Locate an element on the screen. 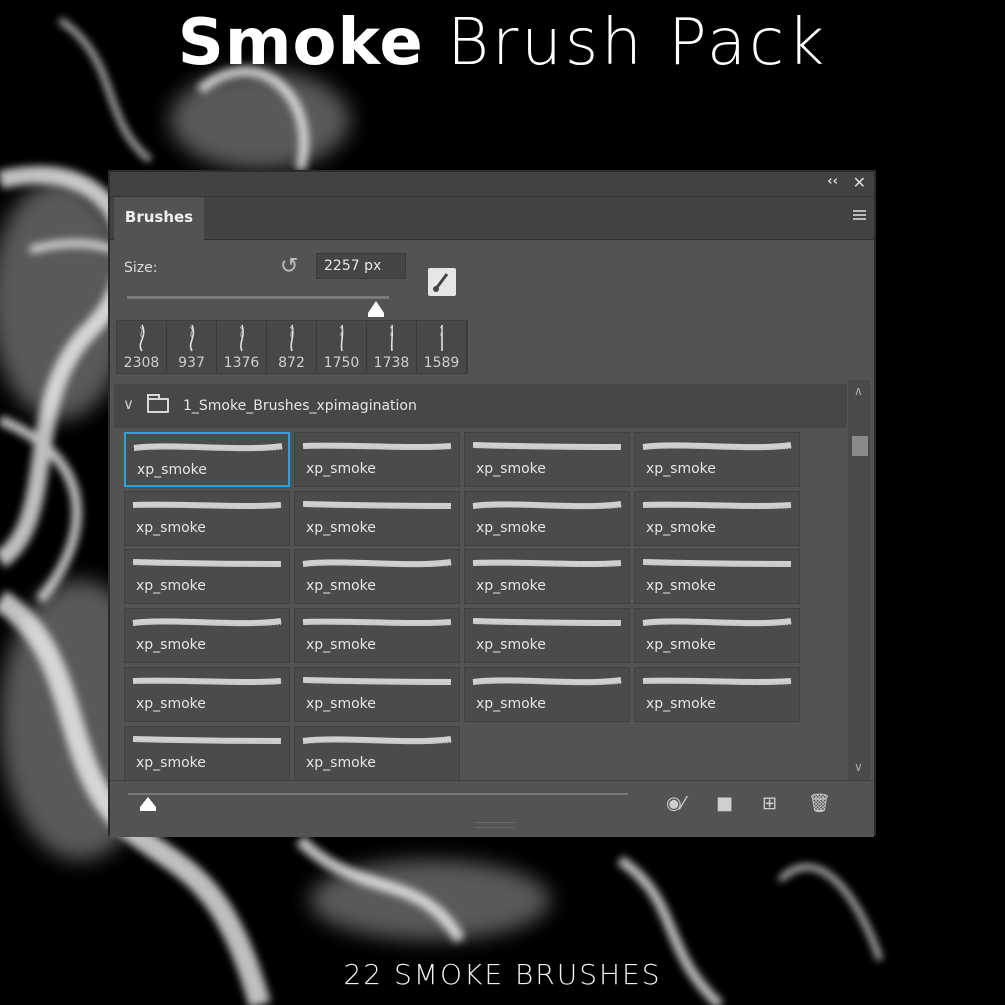  recent-brush: 937 is located at coordinates (192, 347).